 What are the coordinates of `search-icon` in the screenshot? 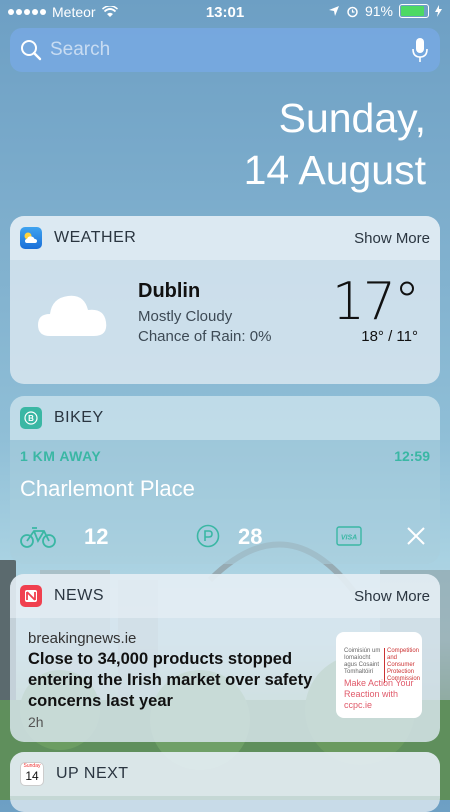 It's located at (31, 50).